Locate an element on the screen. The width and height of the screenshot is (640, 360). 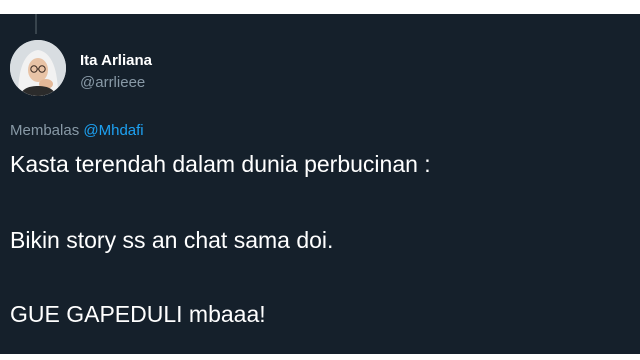
avatar-image is located at coordinates (38, 68).